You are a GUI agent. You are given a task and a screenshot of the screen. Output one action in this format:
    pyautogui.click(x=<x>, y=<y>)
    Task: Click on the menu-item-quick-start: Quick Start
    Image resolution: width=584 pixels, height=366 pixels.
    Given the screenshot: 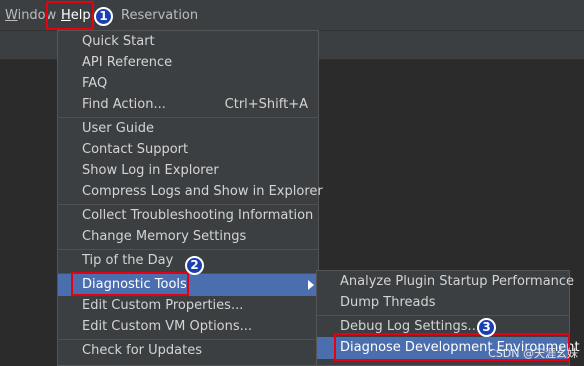 What is the action you would take?
    pyautogui.click(x=118, y=42)
    